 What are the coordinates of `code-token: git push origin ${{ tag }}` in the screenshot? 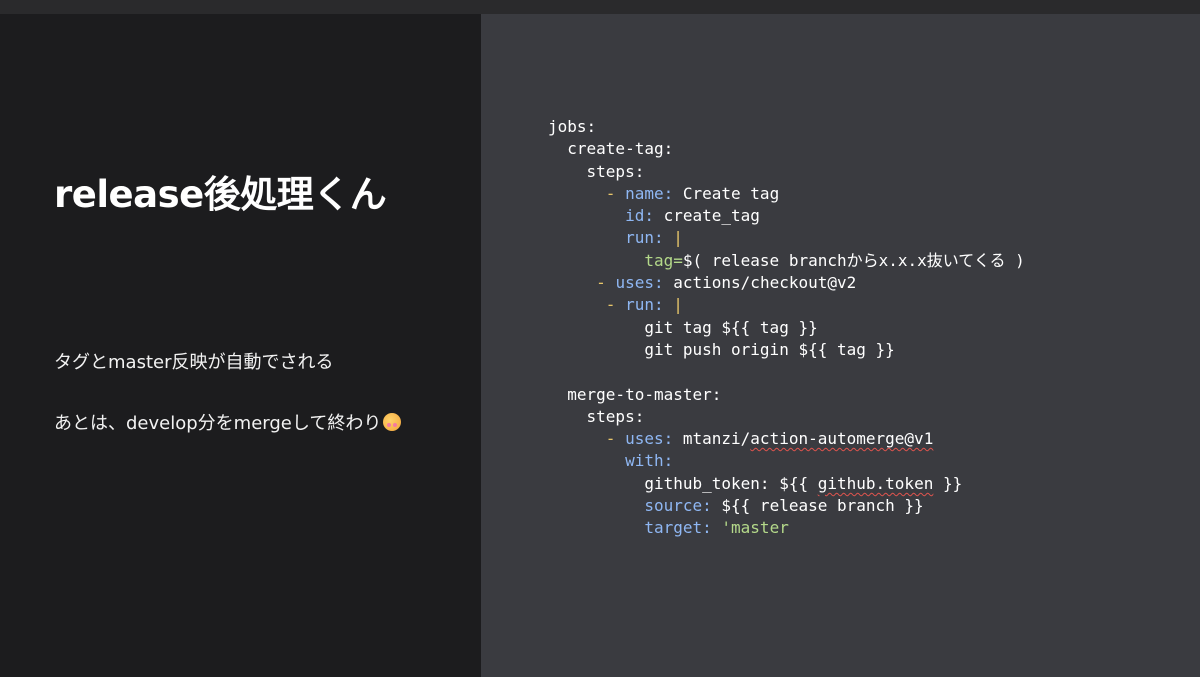 It's located at (769, 349).